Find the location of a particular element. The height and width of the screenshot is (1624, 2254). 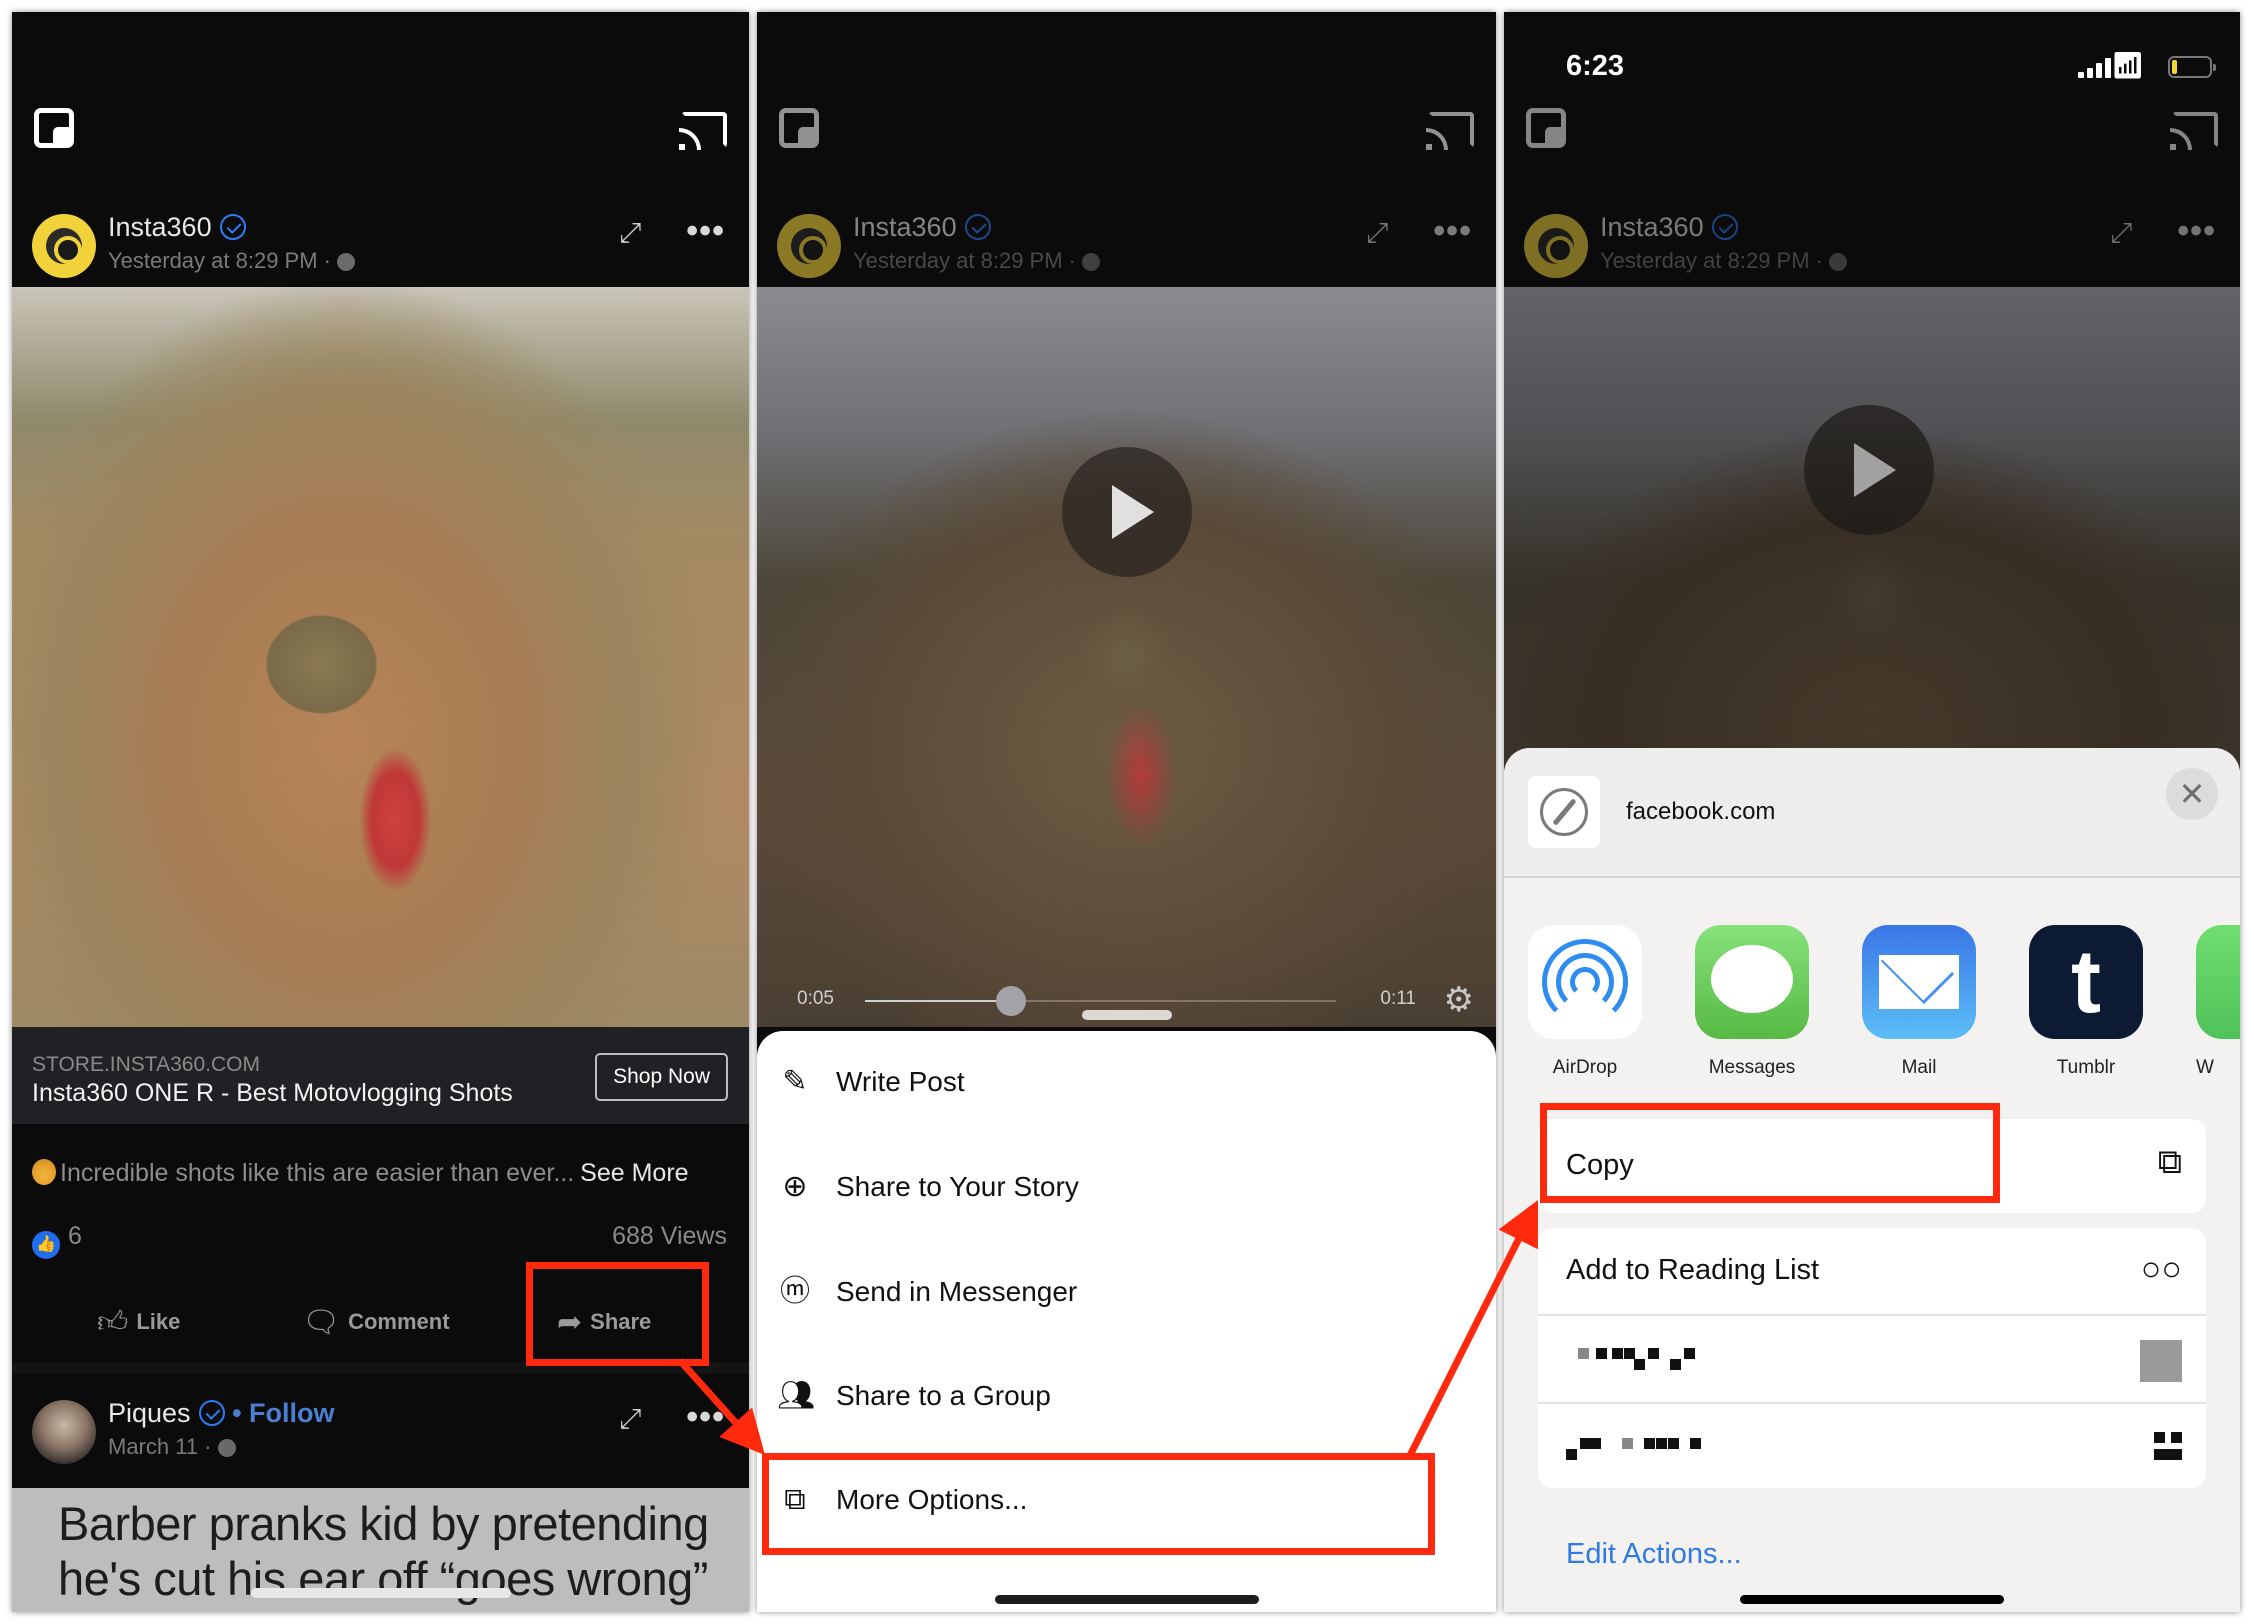

messenger-icon: ⓜ is located at coordinates (795, 1291).